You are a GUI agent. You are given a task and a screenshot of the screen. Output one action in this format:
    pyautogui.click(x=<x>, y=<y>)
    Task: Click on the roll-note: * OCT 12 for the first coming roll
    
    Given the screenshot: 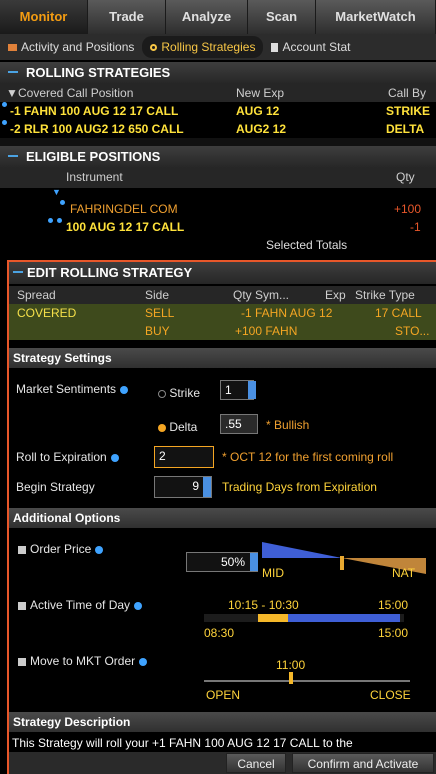 What is the action you would take?
    pyautogui.click(x=308, y=457)
    